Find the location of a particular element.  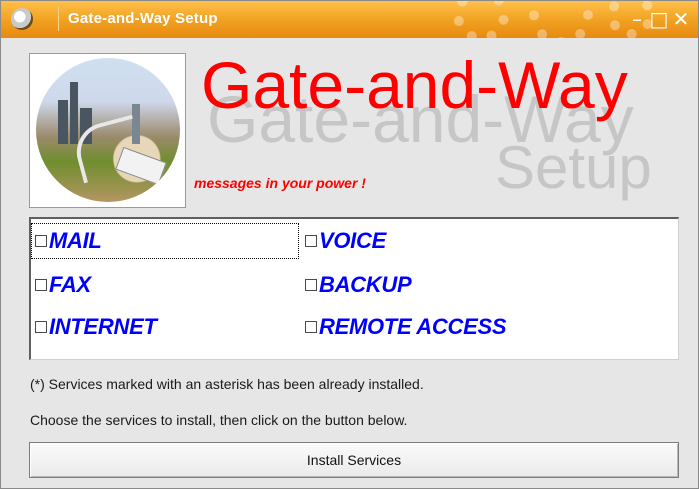

setup-subtitle: Setup is located at coordinates (573, 167).